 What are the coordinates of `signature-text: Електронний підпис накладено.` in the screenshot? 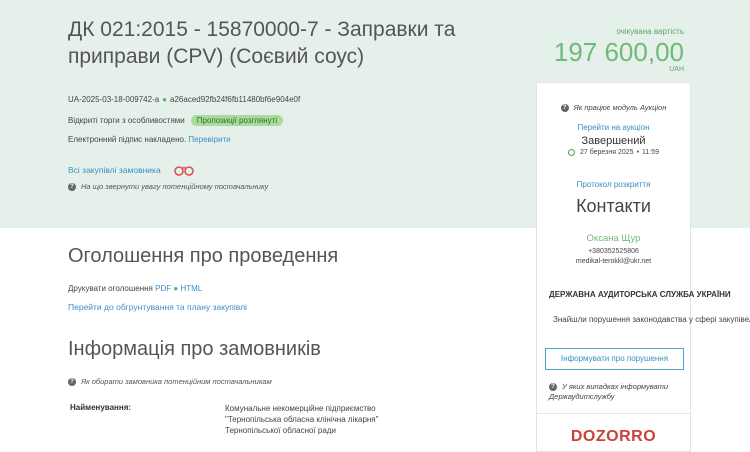 It's located at (127, 139).